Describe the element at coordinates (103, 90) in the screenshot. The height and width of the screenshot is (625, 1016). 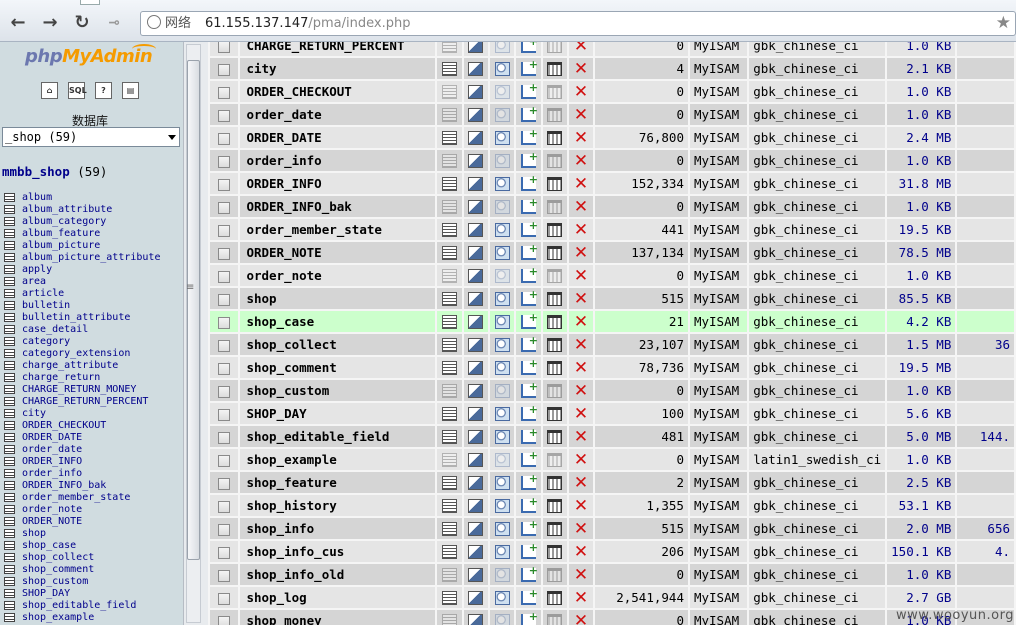
I see `help-icon: ?` at that location.